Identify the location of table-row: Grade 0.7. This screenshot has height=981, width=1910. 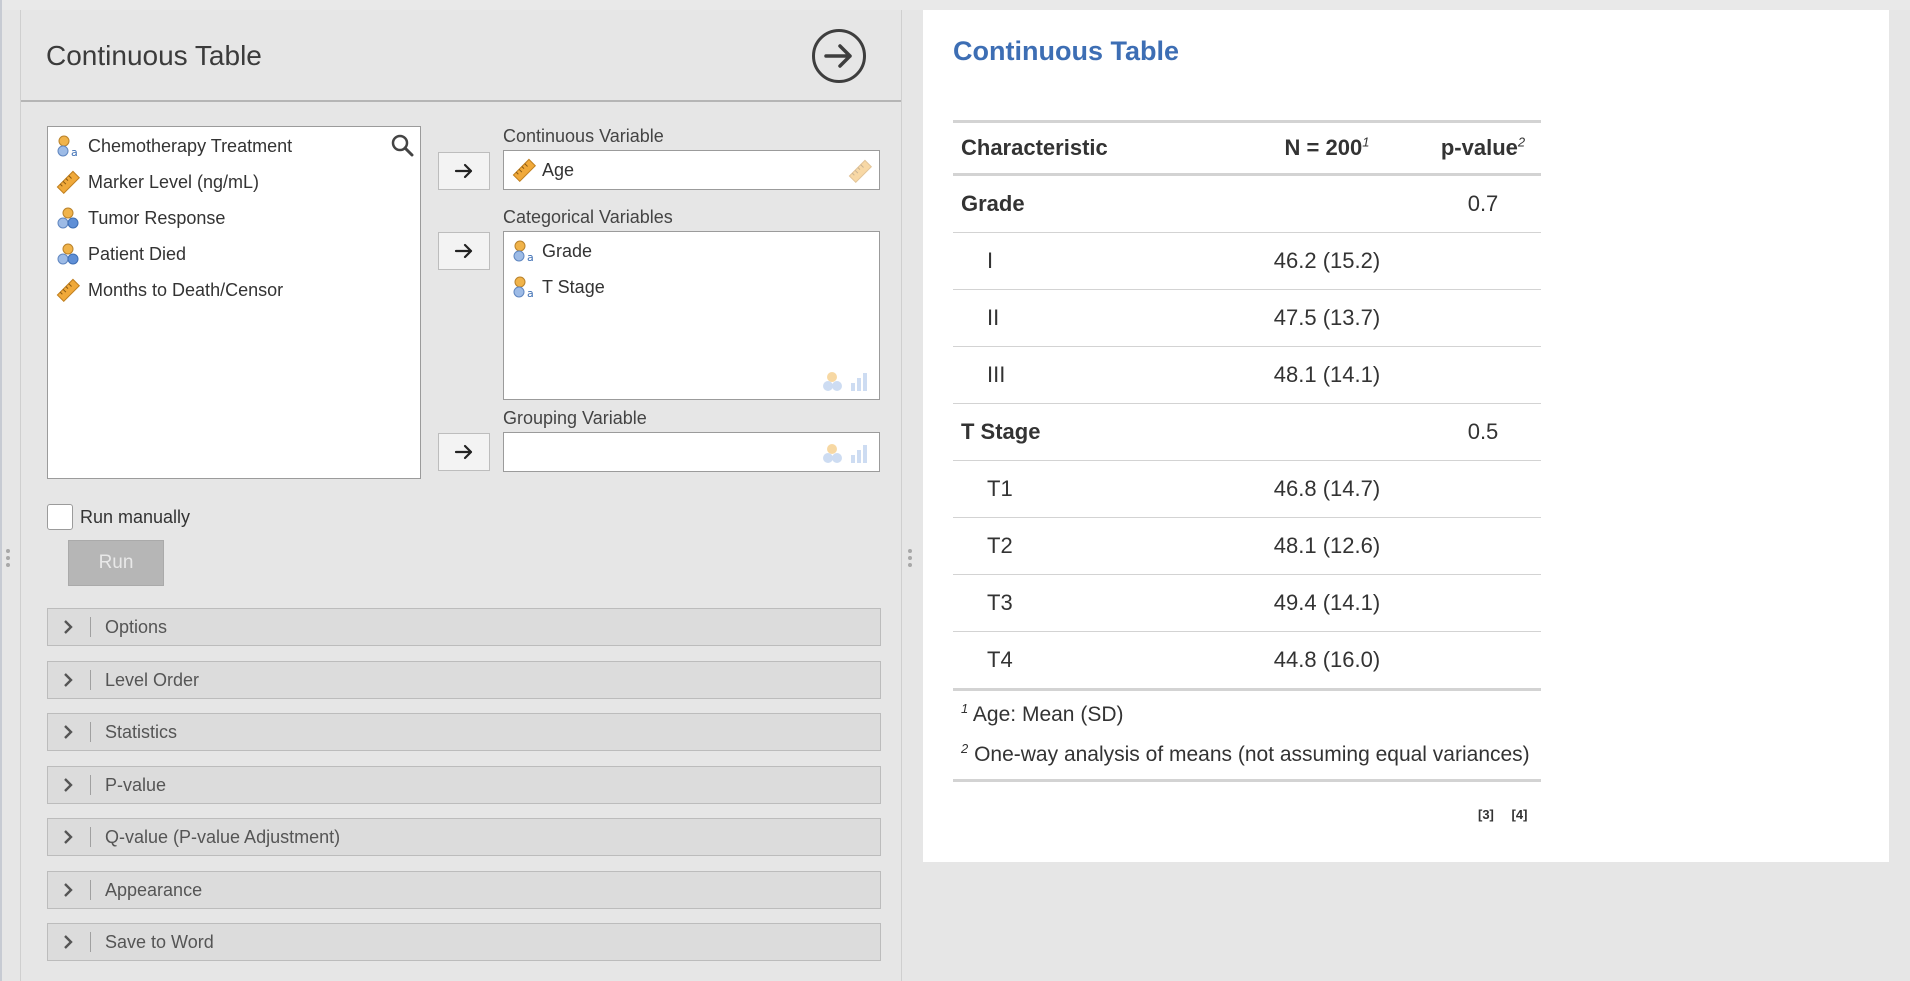
(1247, 203).